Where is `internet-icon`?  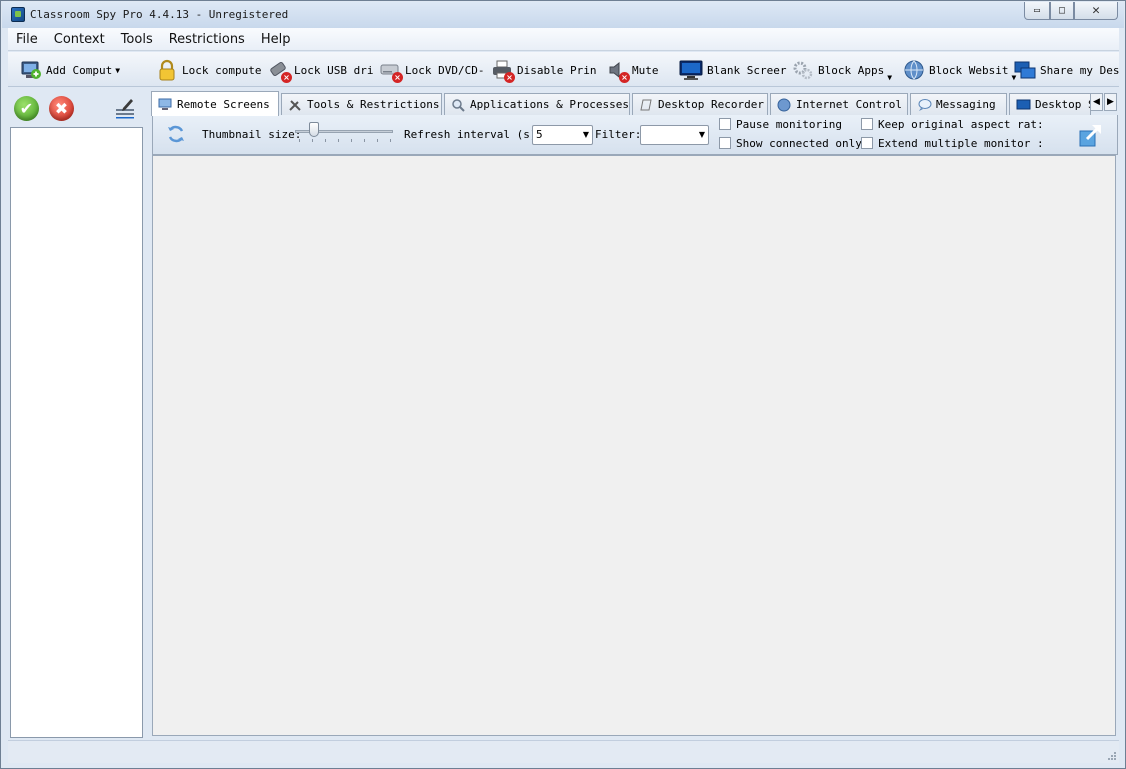 internet-icon is located at coordinates (784, 105).